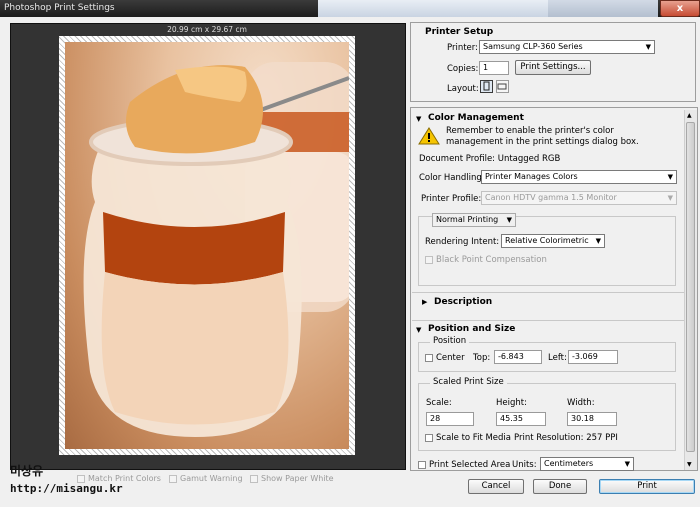  I want to click on printer-profile-value: Canon HDTV gamma 1.5 Monitor, so click(551, 197).